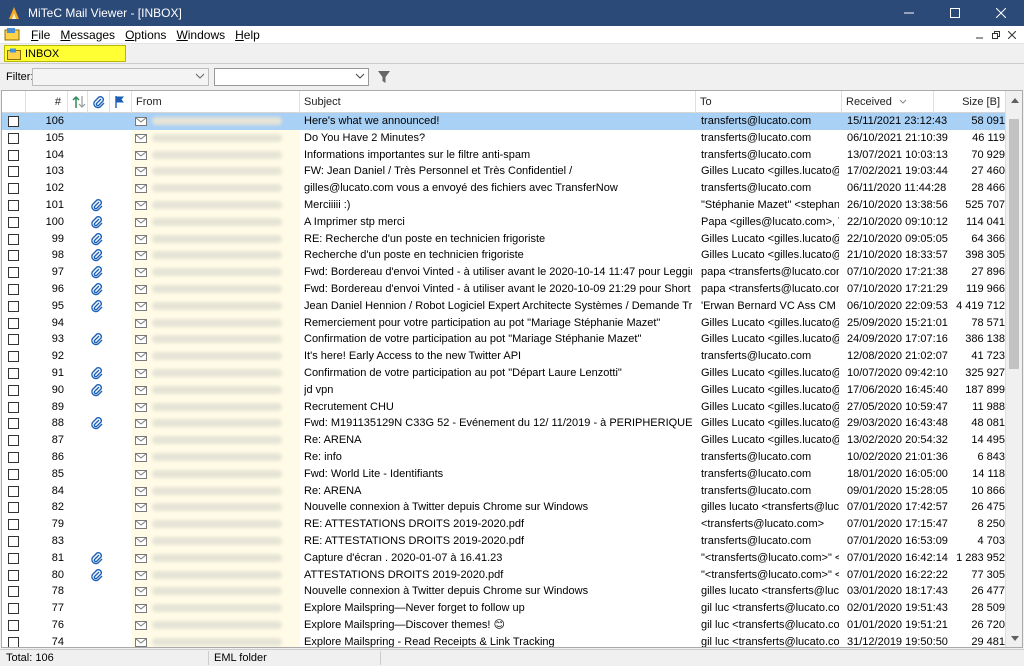  I want to click on scroll-down-button, so click(1014, 638).